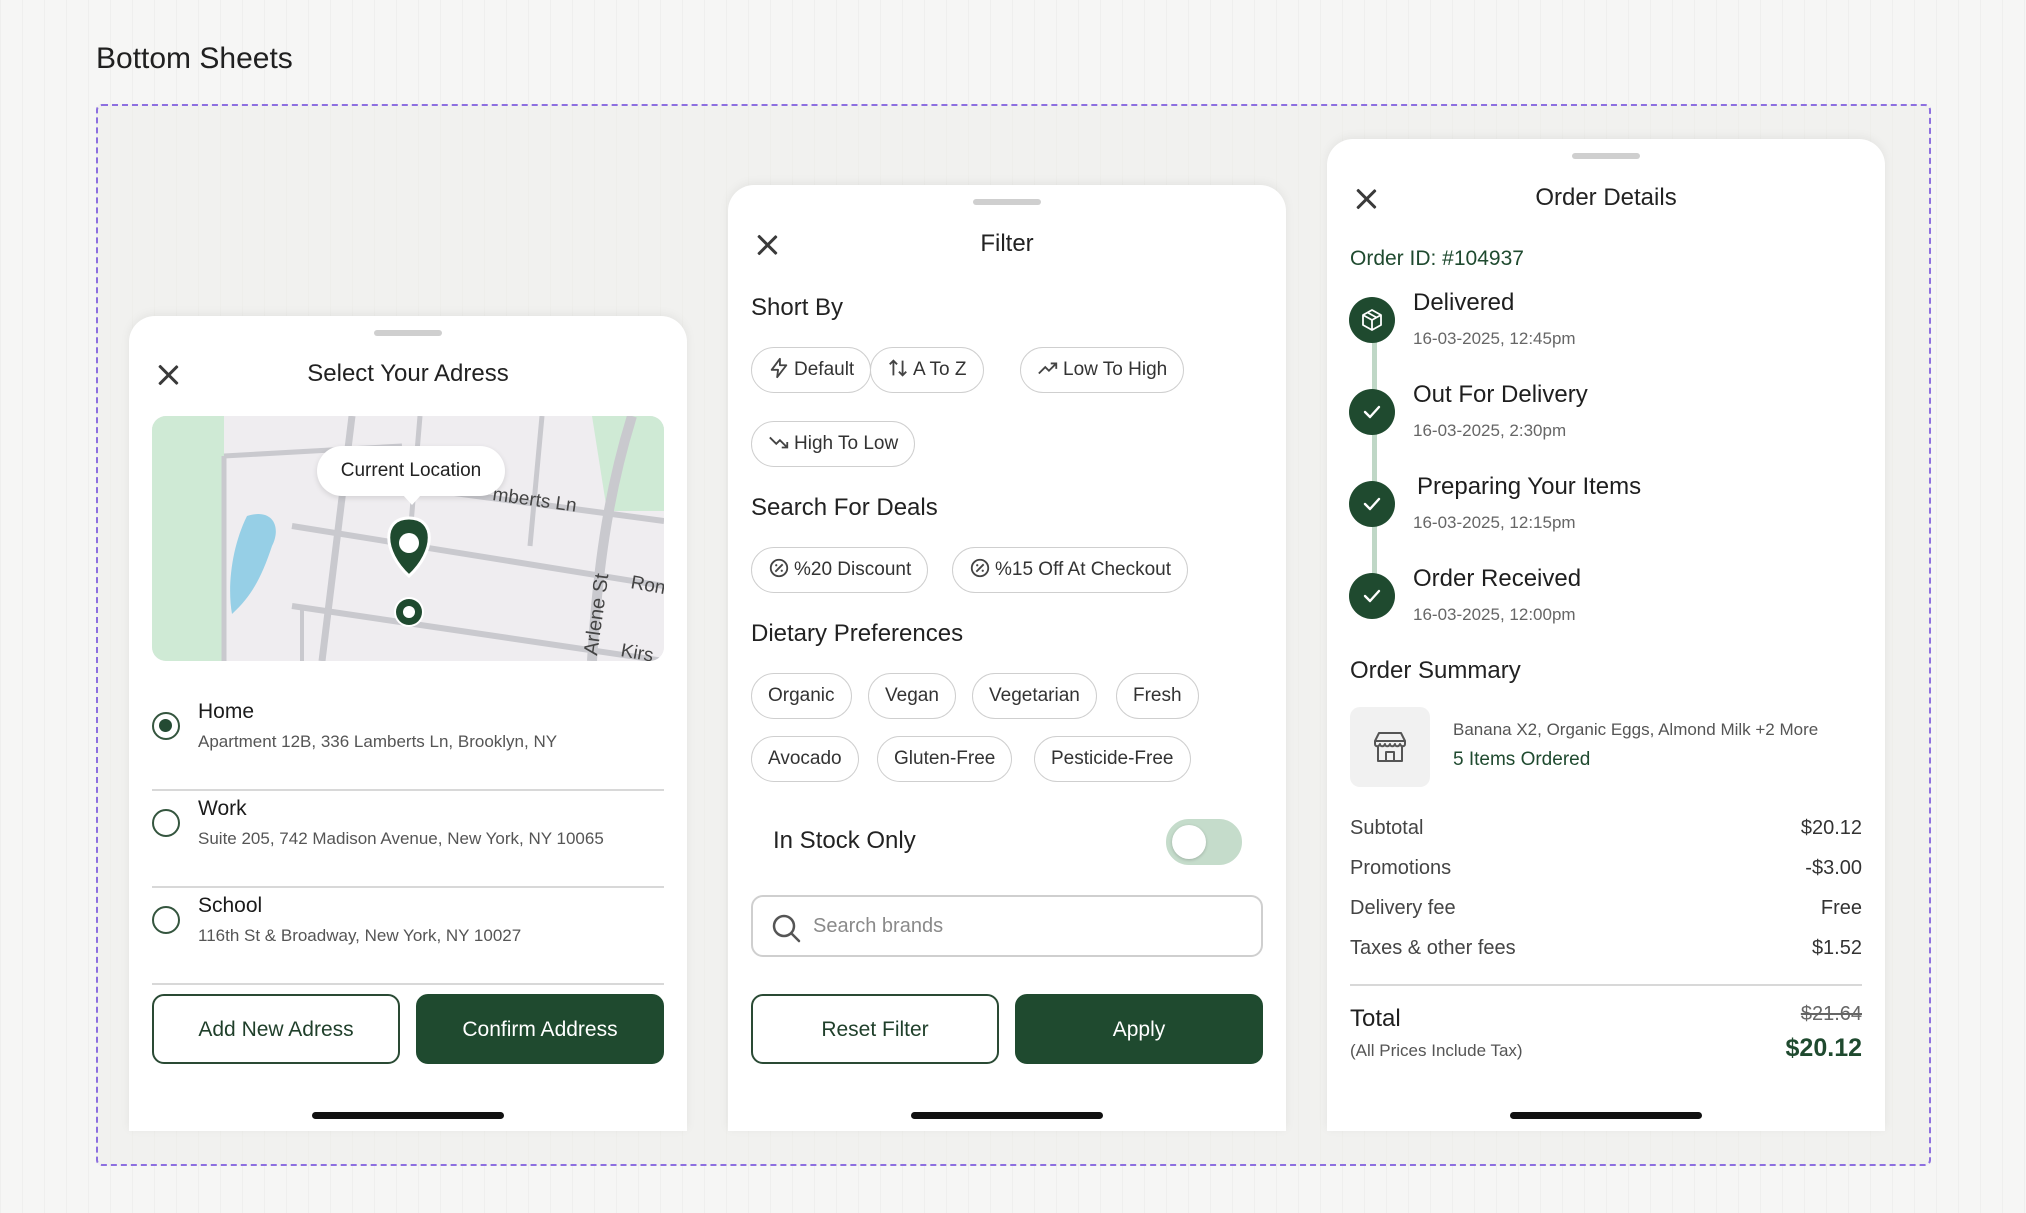 This screenshot has height=1213, width=2026. What do you see at coordinates (1606, 197) in the screenshot?
I see `sheet-title: Order Details` at bounding box center [1606, 197].